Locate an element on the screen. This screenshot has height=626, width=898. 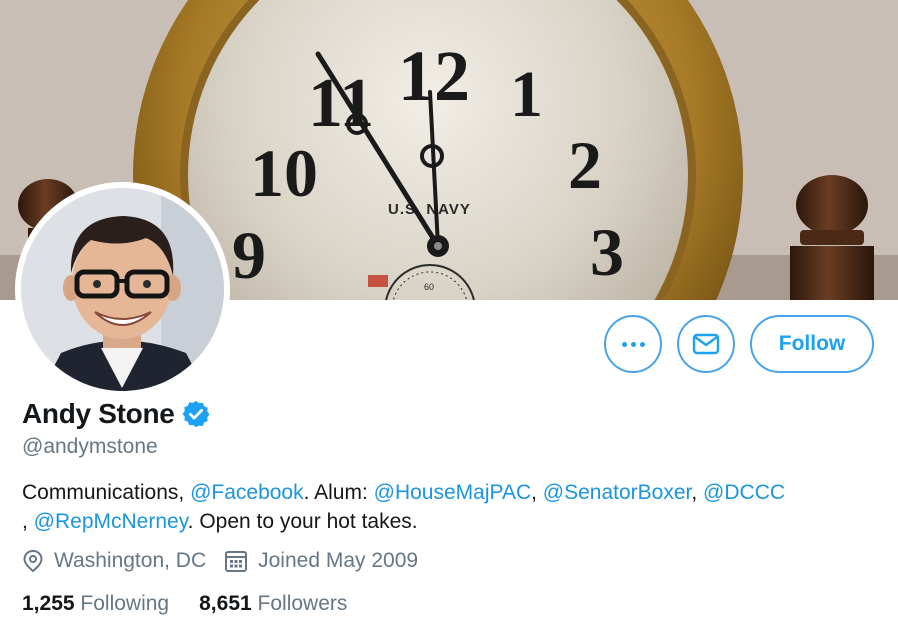
clock-numeral: 2 is located at coordinates (585, 165).